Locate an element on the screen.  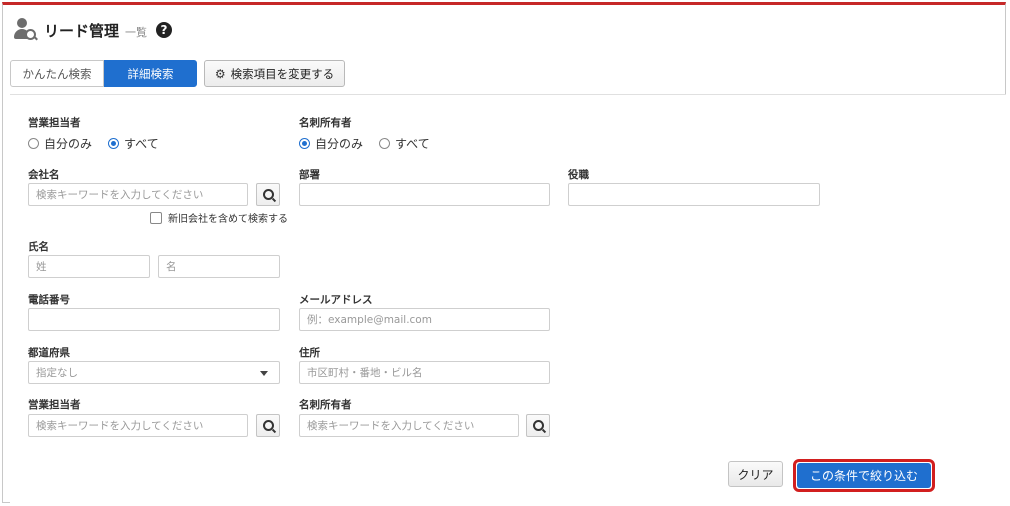
card-owner-scope-self-option: 自分のみ is located at coordinates (331, 143).